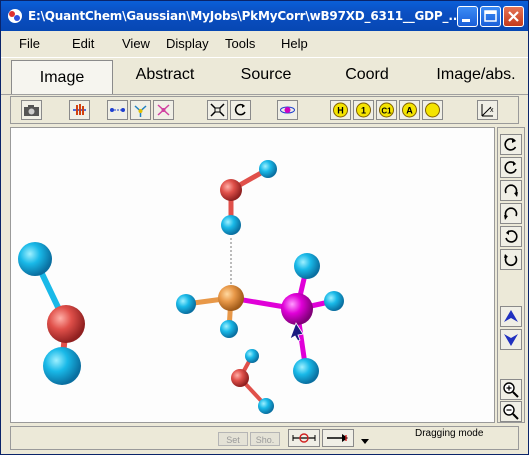 This screenshot has width=529, height=455. Describe the element at coordinates (432, 110) in the screenshot. I see `ball-button` at that location.